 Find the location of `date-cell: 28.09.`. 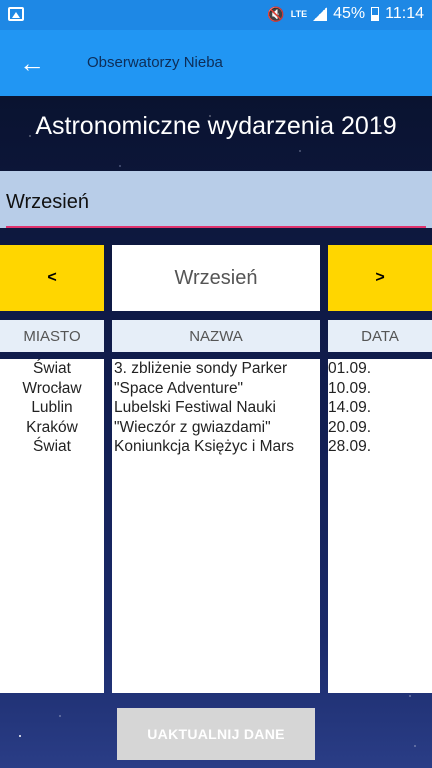

date-cell: 28.09. is located at coordinates (350, 446).